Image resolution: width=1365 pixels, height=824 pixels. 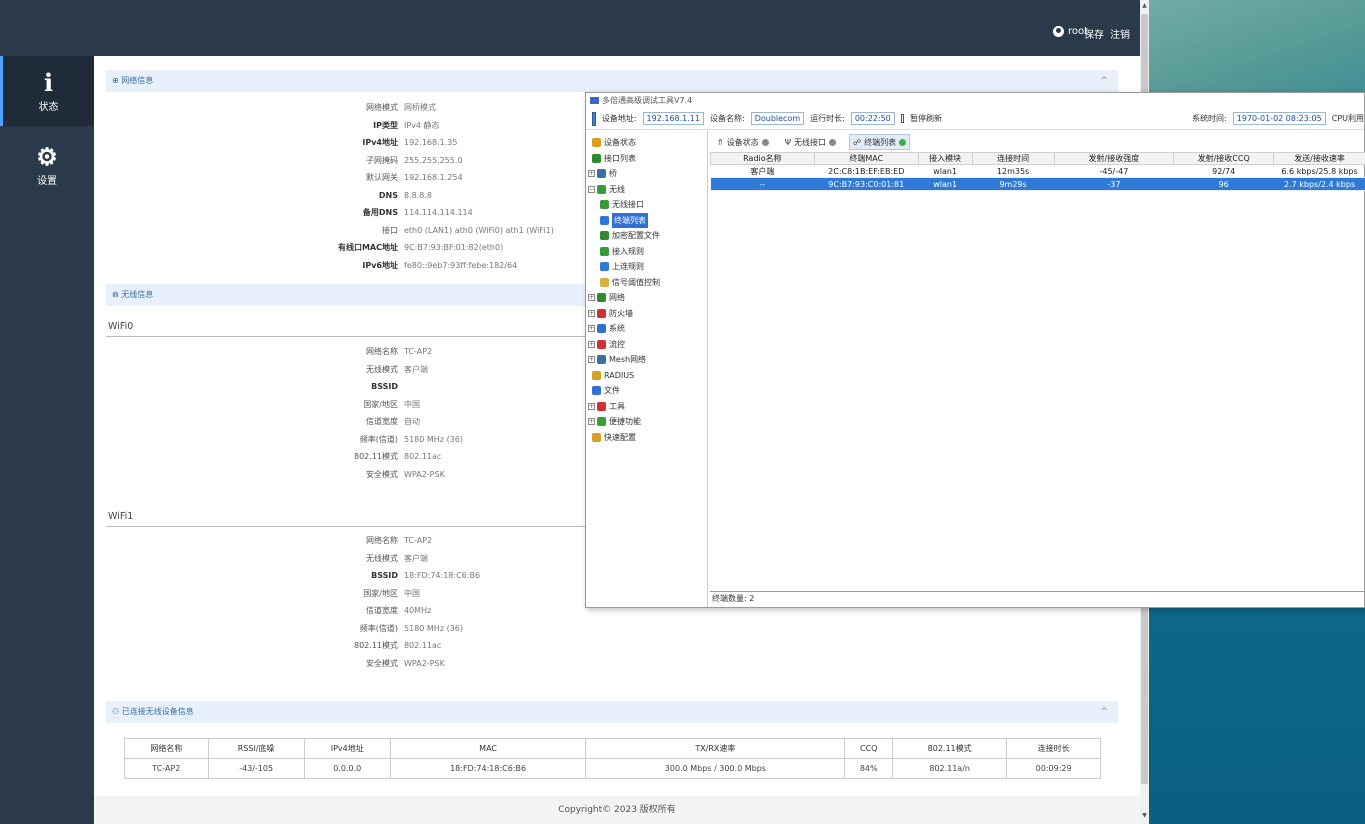 I want to click on table-cell: 84%, so click(x=869, y=768).